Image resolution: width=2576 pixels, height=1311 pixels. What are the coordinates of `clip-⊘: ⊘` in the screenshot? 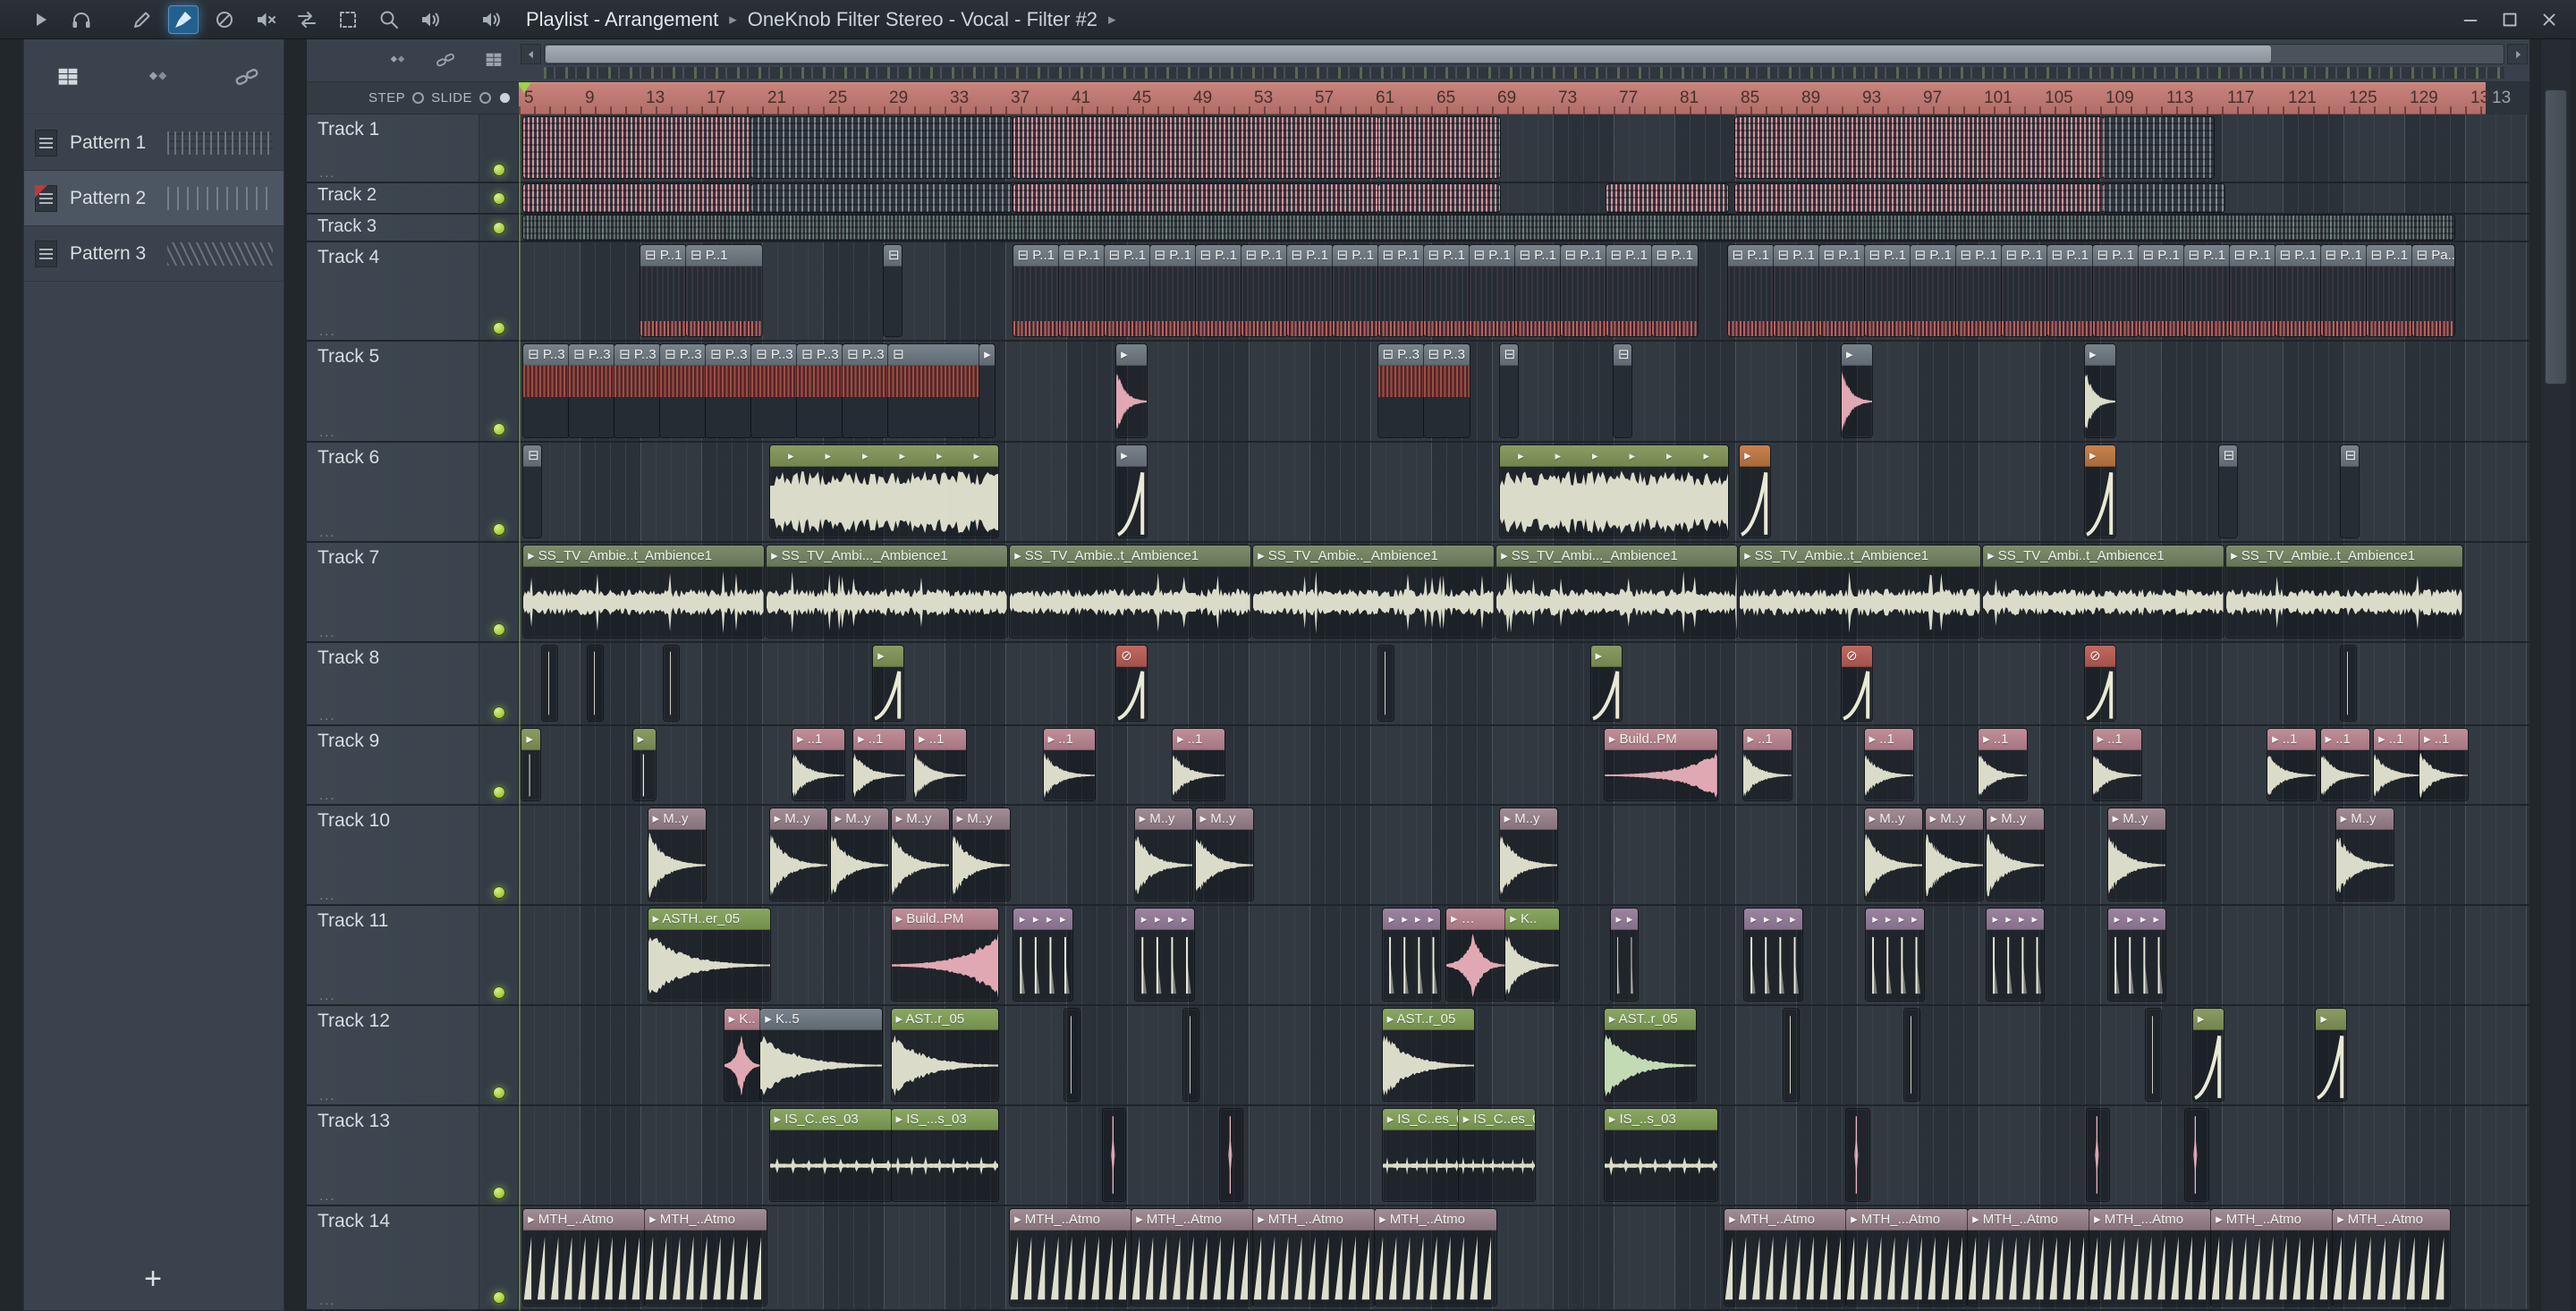 It's located at (1132, 683).